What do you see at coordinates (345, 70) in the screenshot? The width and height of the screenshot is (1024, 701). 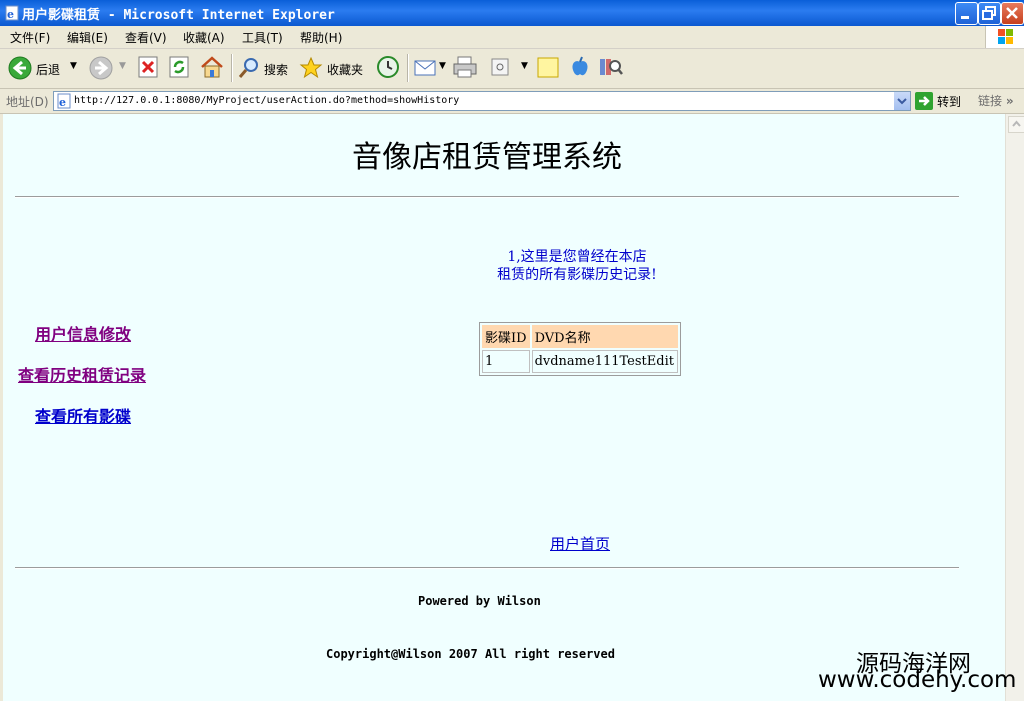 I see `favorites-label: 收藏夹` at bounding box center [345, 70].